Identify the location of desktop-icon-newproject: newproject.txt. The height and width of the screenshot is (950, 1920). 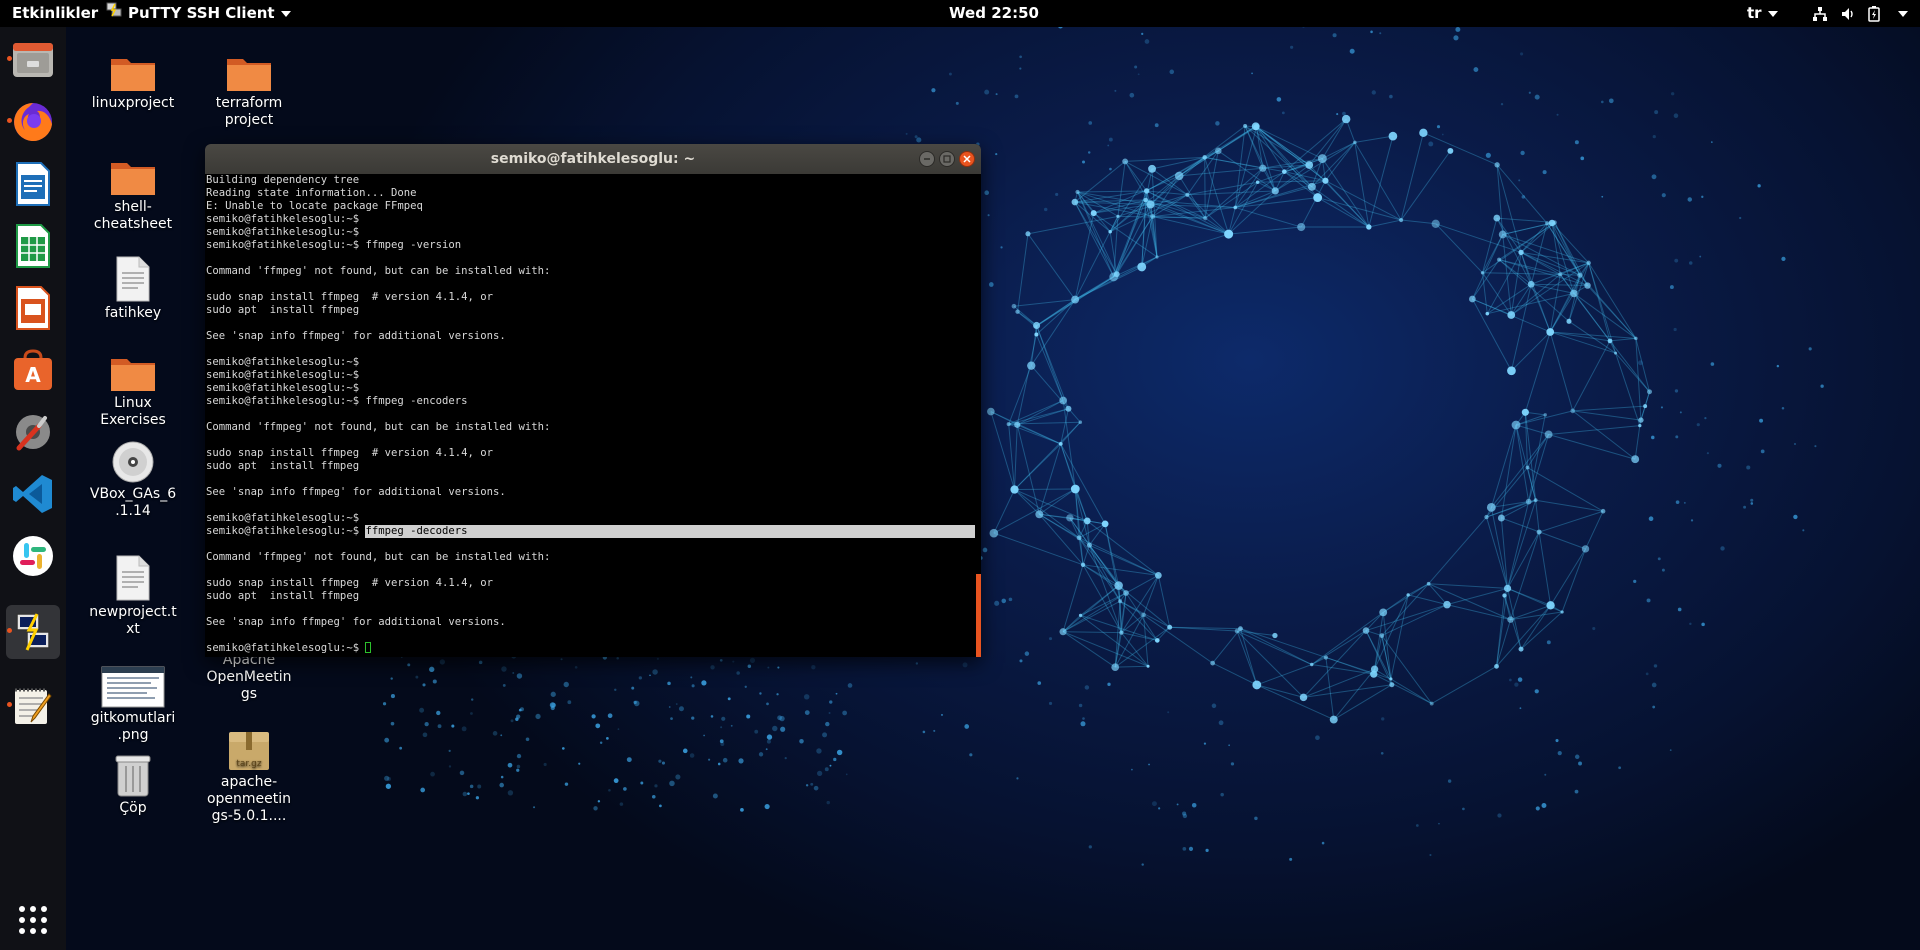
(133, 596).